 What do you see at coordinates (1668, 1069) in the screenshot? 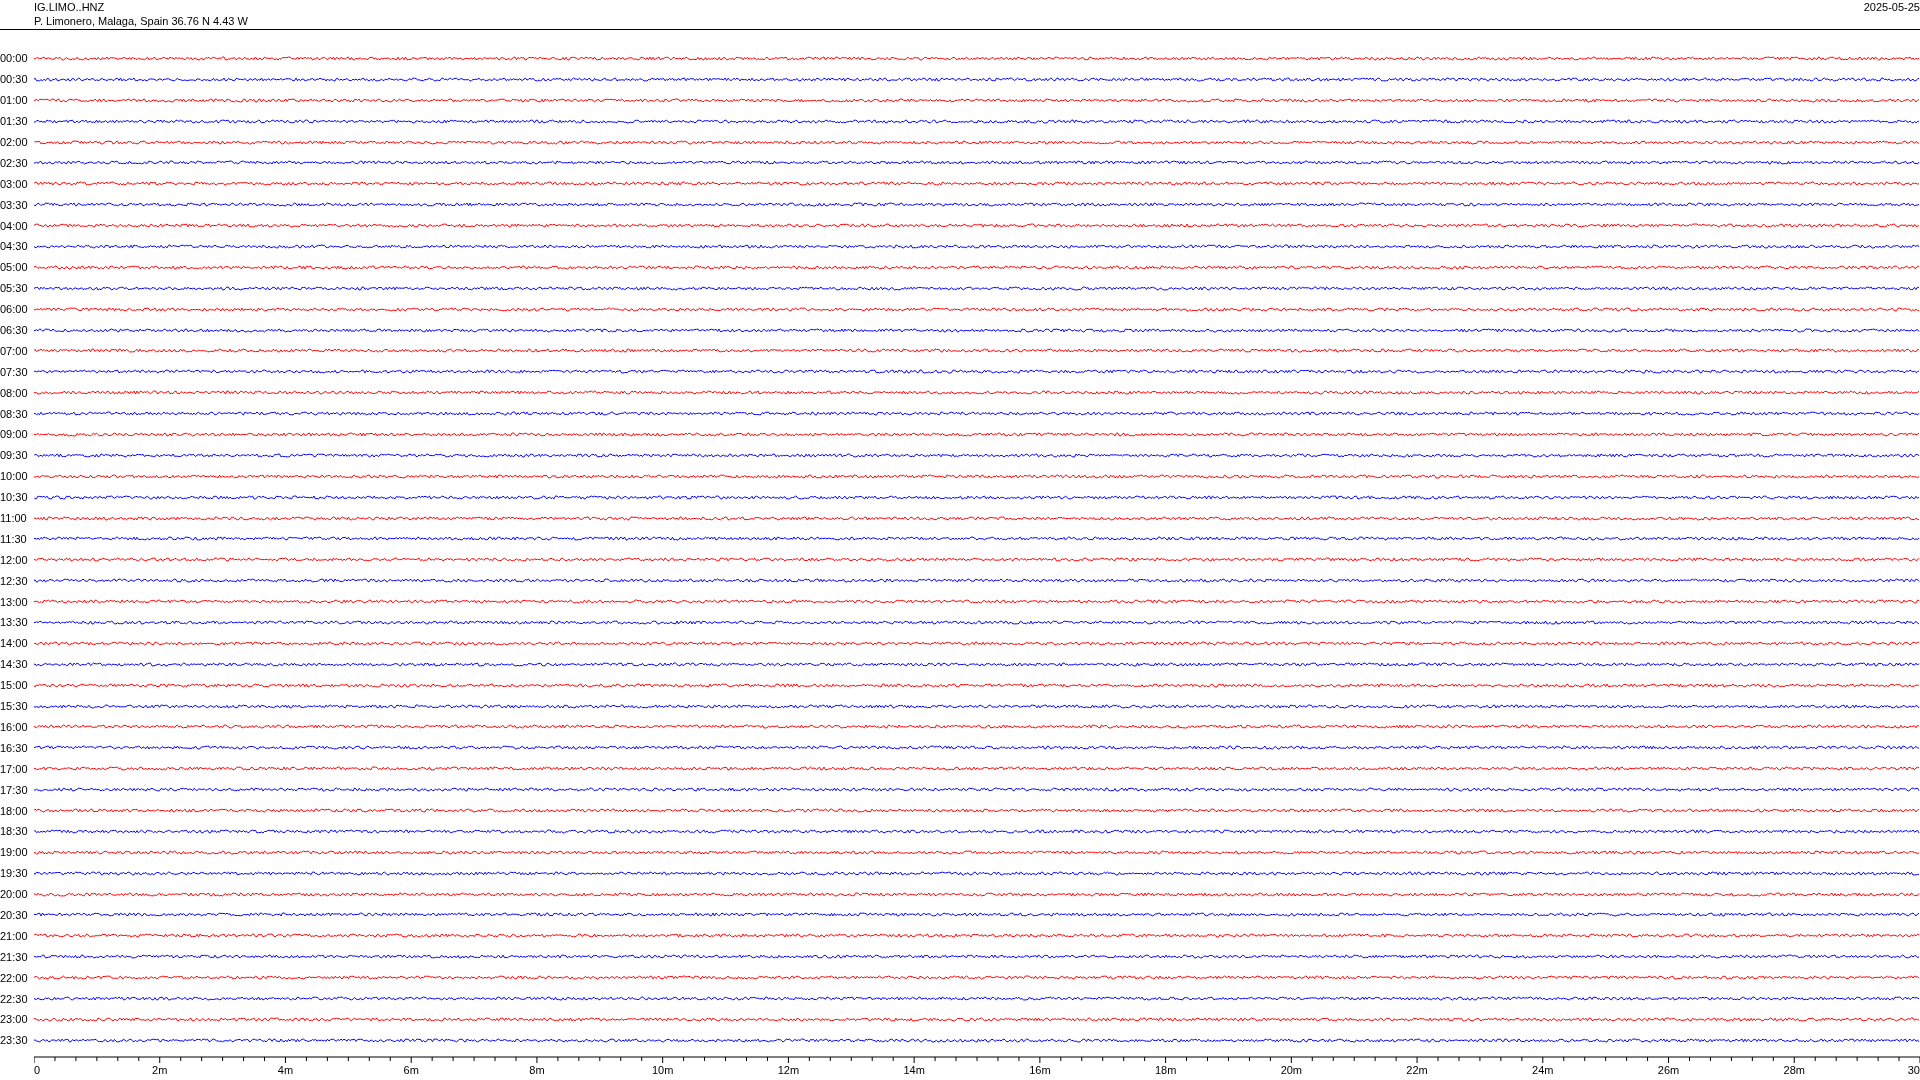
I see `axis-label: 26m` at bounding box center [1668, 1069].